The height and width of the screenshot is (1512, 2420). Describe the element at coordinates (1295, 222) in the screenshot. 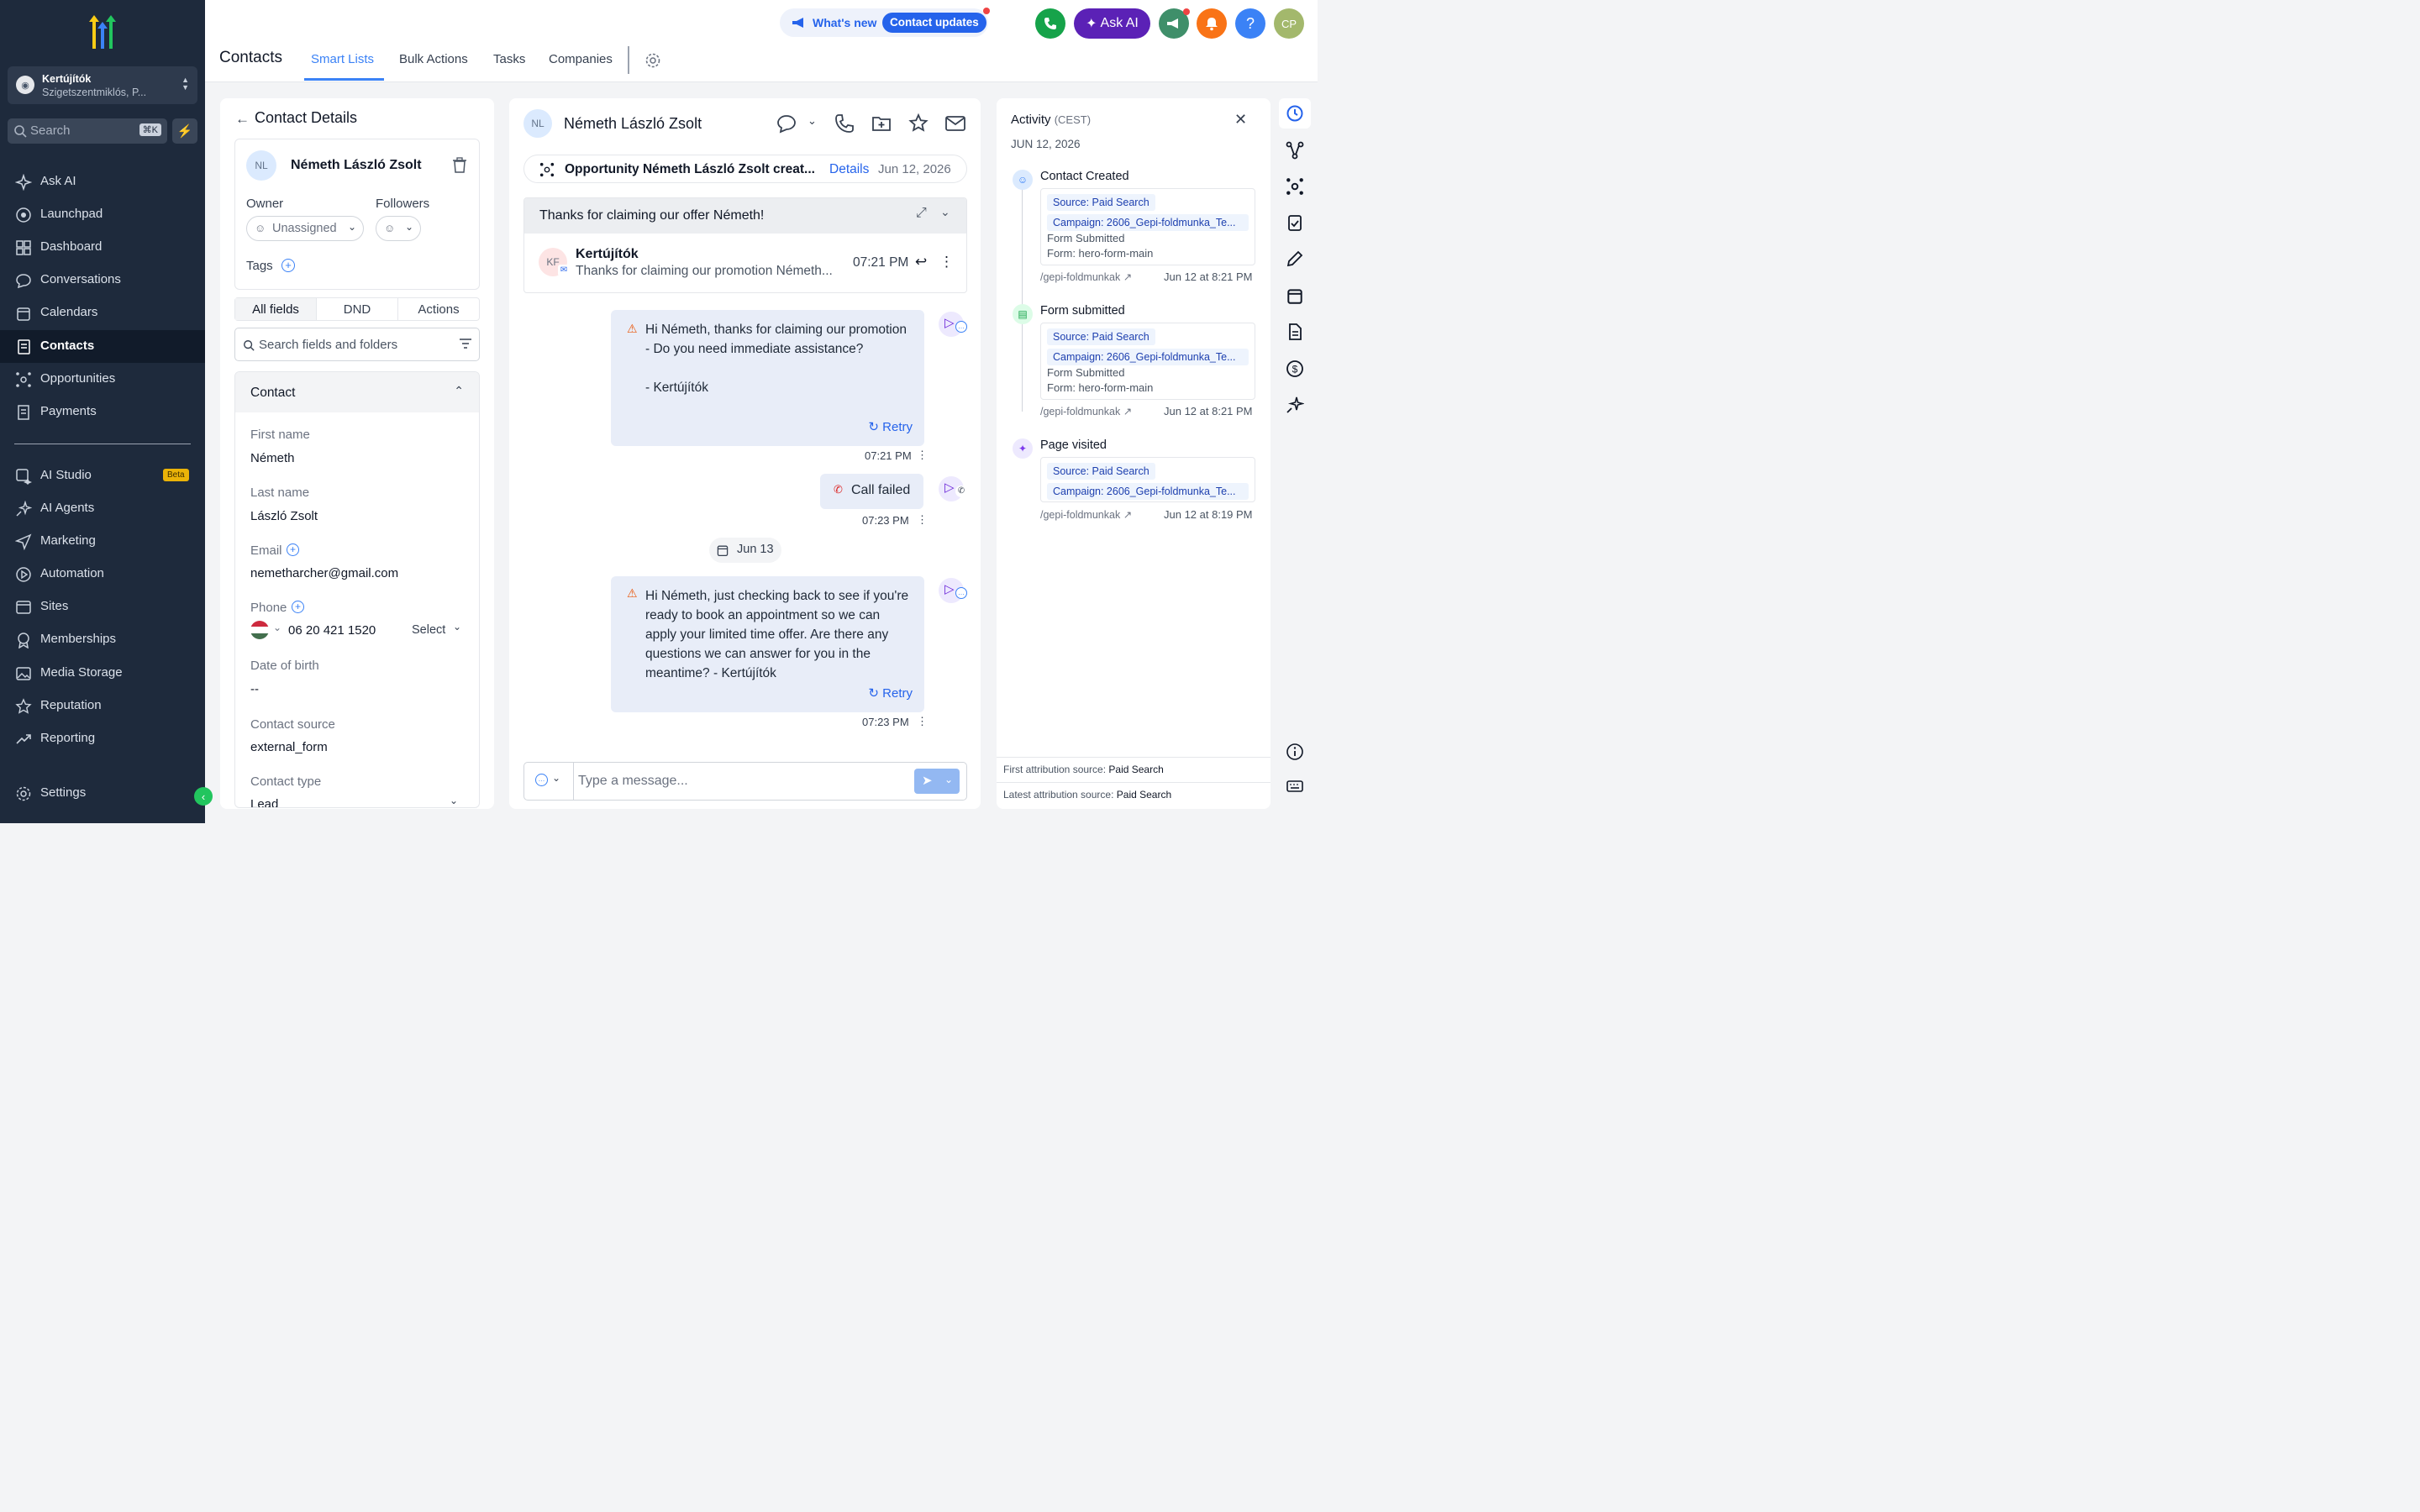

I see `clipboard-check-icon` at that location.